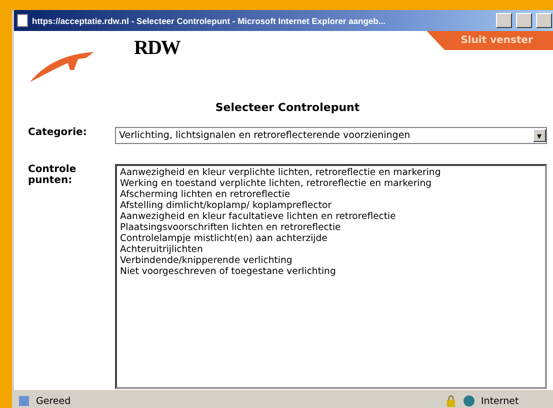 This screenshot has width=553, height=408. What do you see at coordinates (331, 183) in the screenshot?
I see `checkpoint-option: Werking en toestand verplichte lichten, retroreflectie en markering` at bounding box center [331, 183].